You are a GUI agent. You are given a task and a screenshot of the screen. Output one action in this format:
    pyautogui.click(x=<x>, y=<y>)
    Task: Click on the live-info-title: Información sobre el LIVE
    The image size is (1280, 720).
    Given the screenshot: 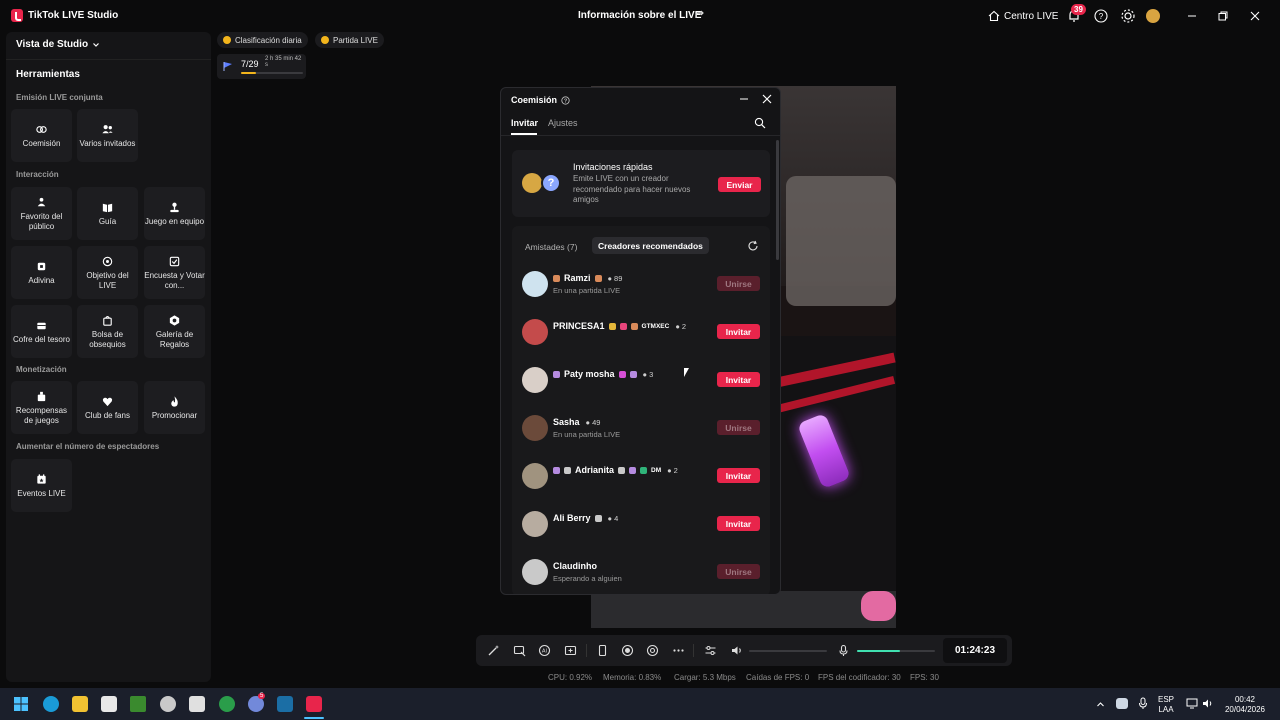 What is the action you would take?
    pyautogui.click(x=639, y=15)
    